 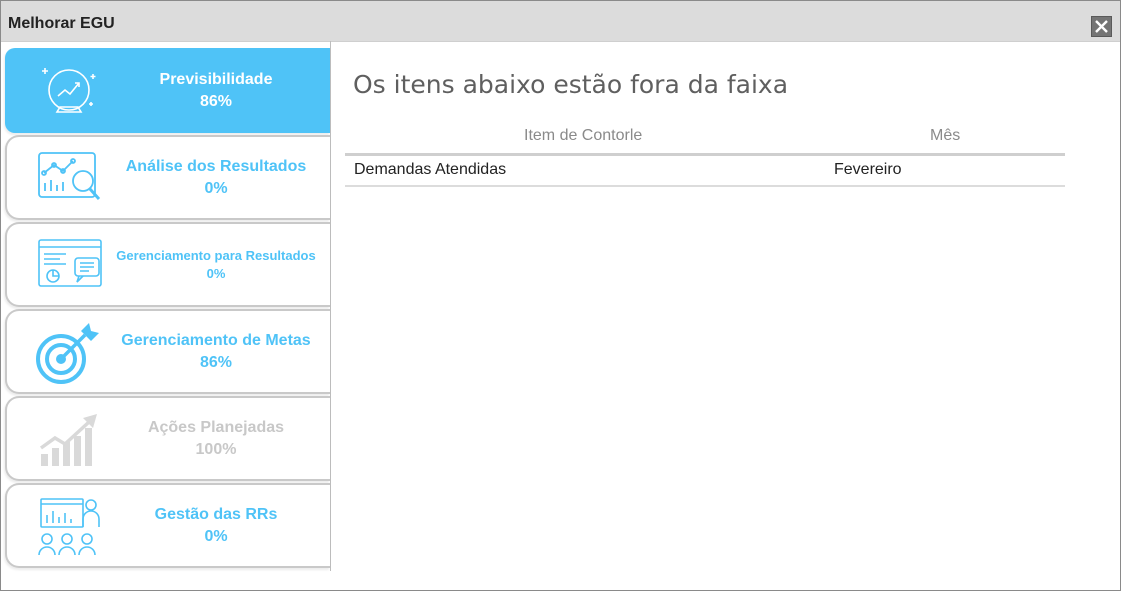 I want to click on growth-chart-icon, so click(x=68, y=440).